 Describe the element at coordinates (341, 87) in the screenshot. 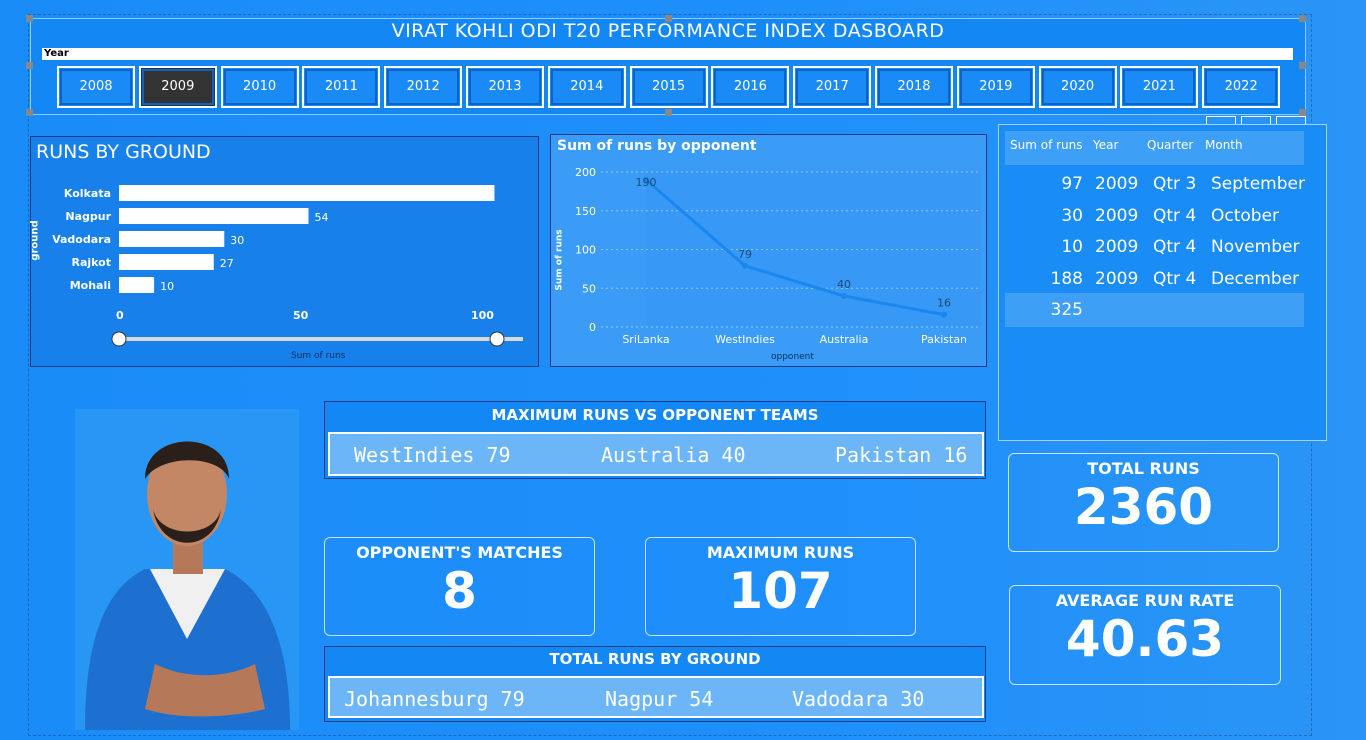

I see `year-button-2011: 2011` at that location.